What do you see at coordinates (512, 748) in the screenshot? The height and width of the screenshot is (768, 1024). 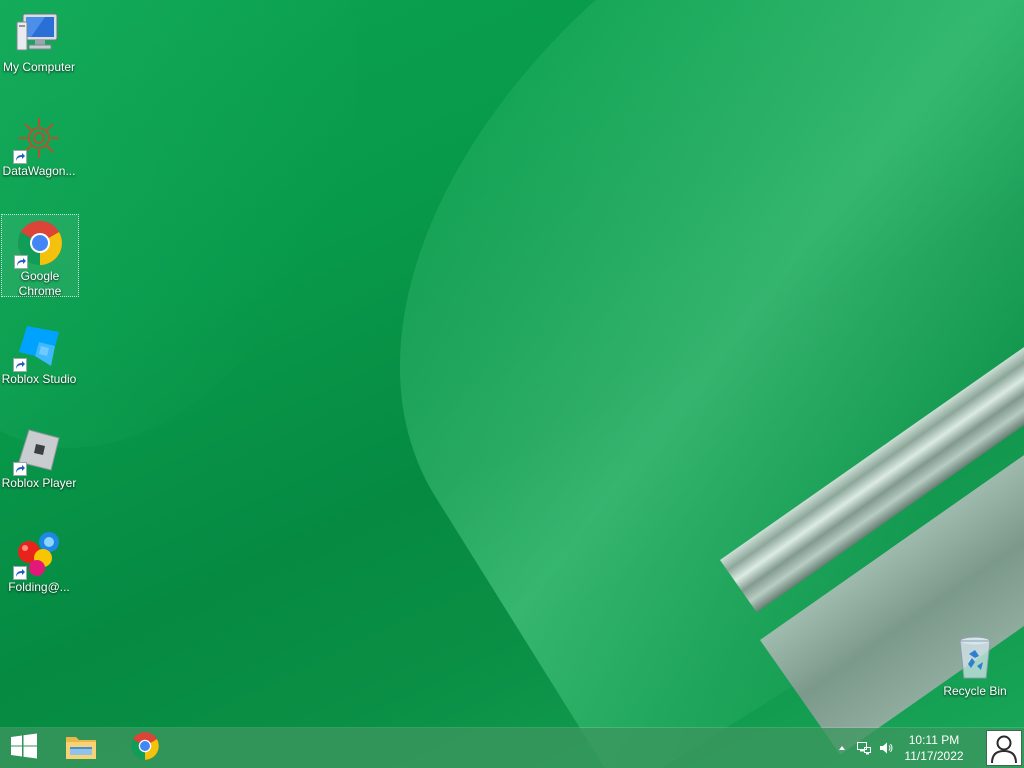 I see `taskbar: 10:11 PM 11/17/2022` at bounding box center [512, 748].